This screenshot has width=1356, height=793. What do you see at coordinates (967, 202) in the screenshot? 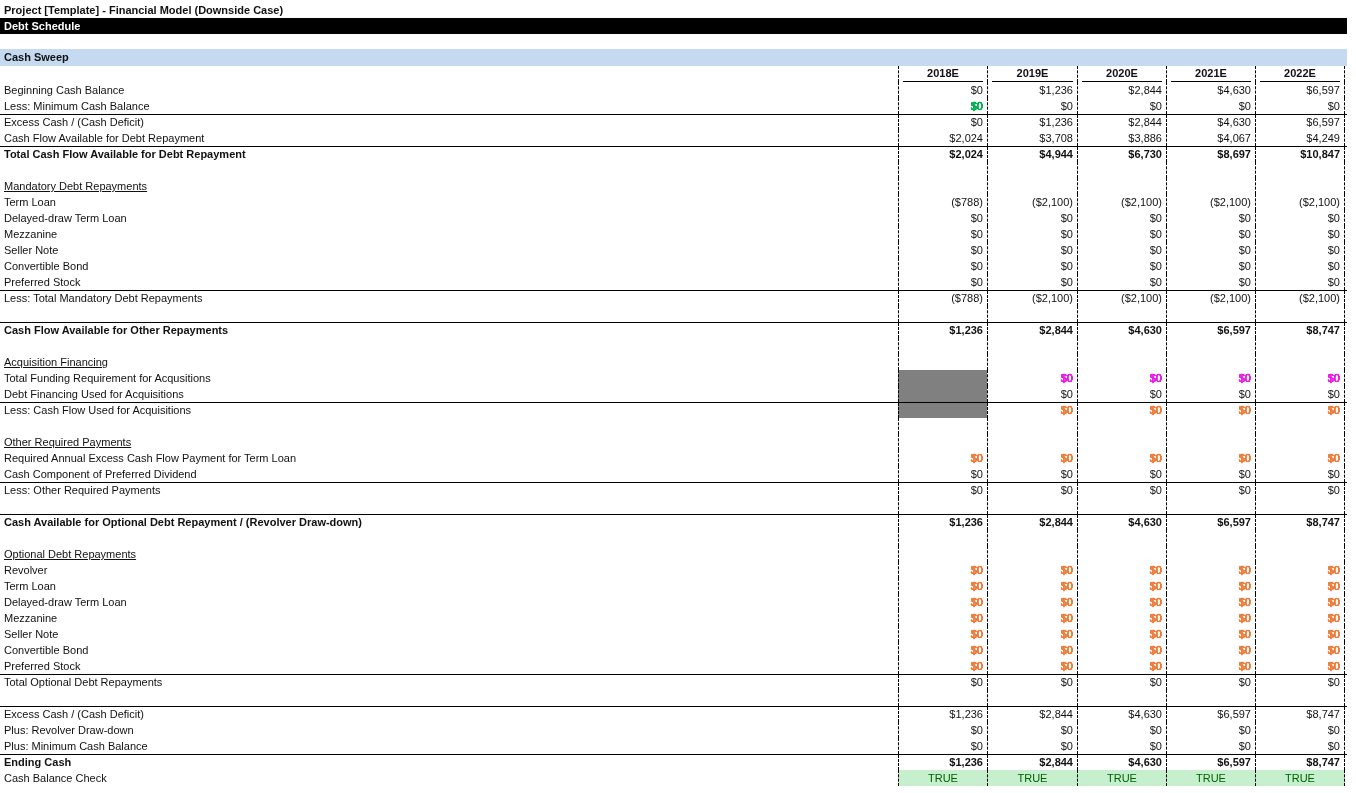
I see `table-cell: ($788)` at bounding box center [967, 202].